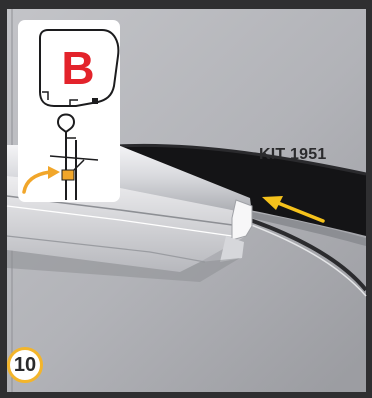 The height and width of the screenshot is (398, 372). What do you see at coordinates (71, 114) in the screenshot?
I see `profile-diagram: B` at bounding box center [71, 114].